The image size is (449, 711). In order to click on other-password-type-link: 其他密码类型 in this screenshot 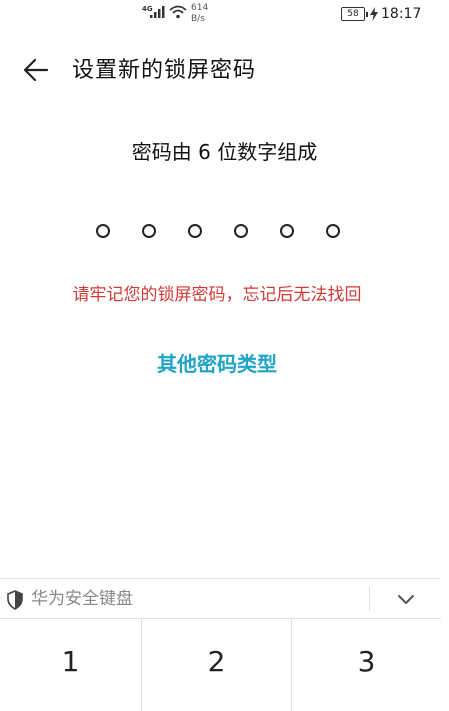, I will do `click(217, 364)`.